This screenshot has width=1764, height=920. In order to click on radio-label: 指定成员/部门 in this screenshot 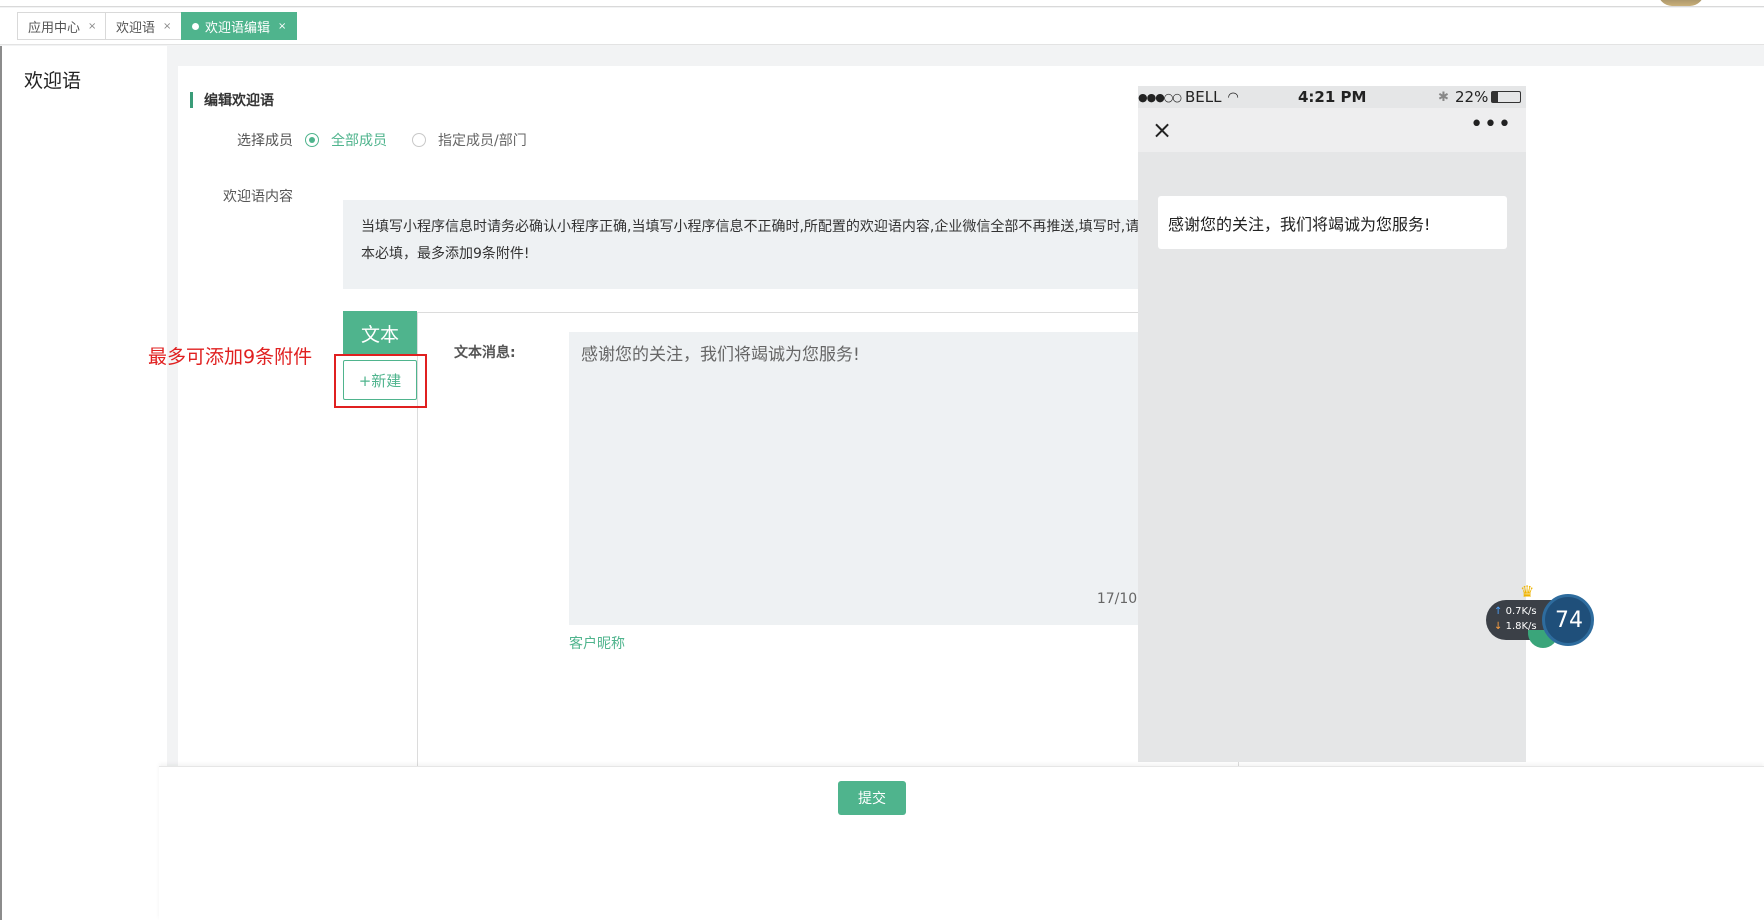, I will do `click(482, 141)`.